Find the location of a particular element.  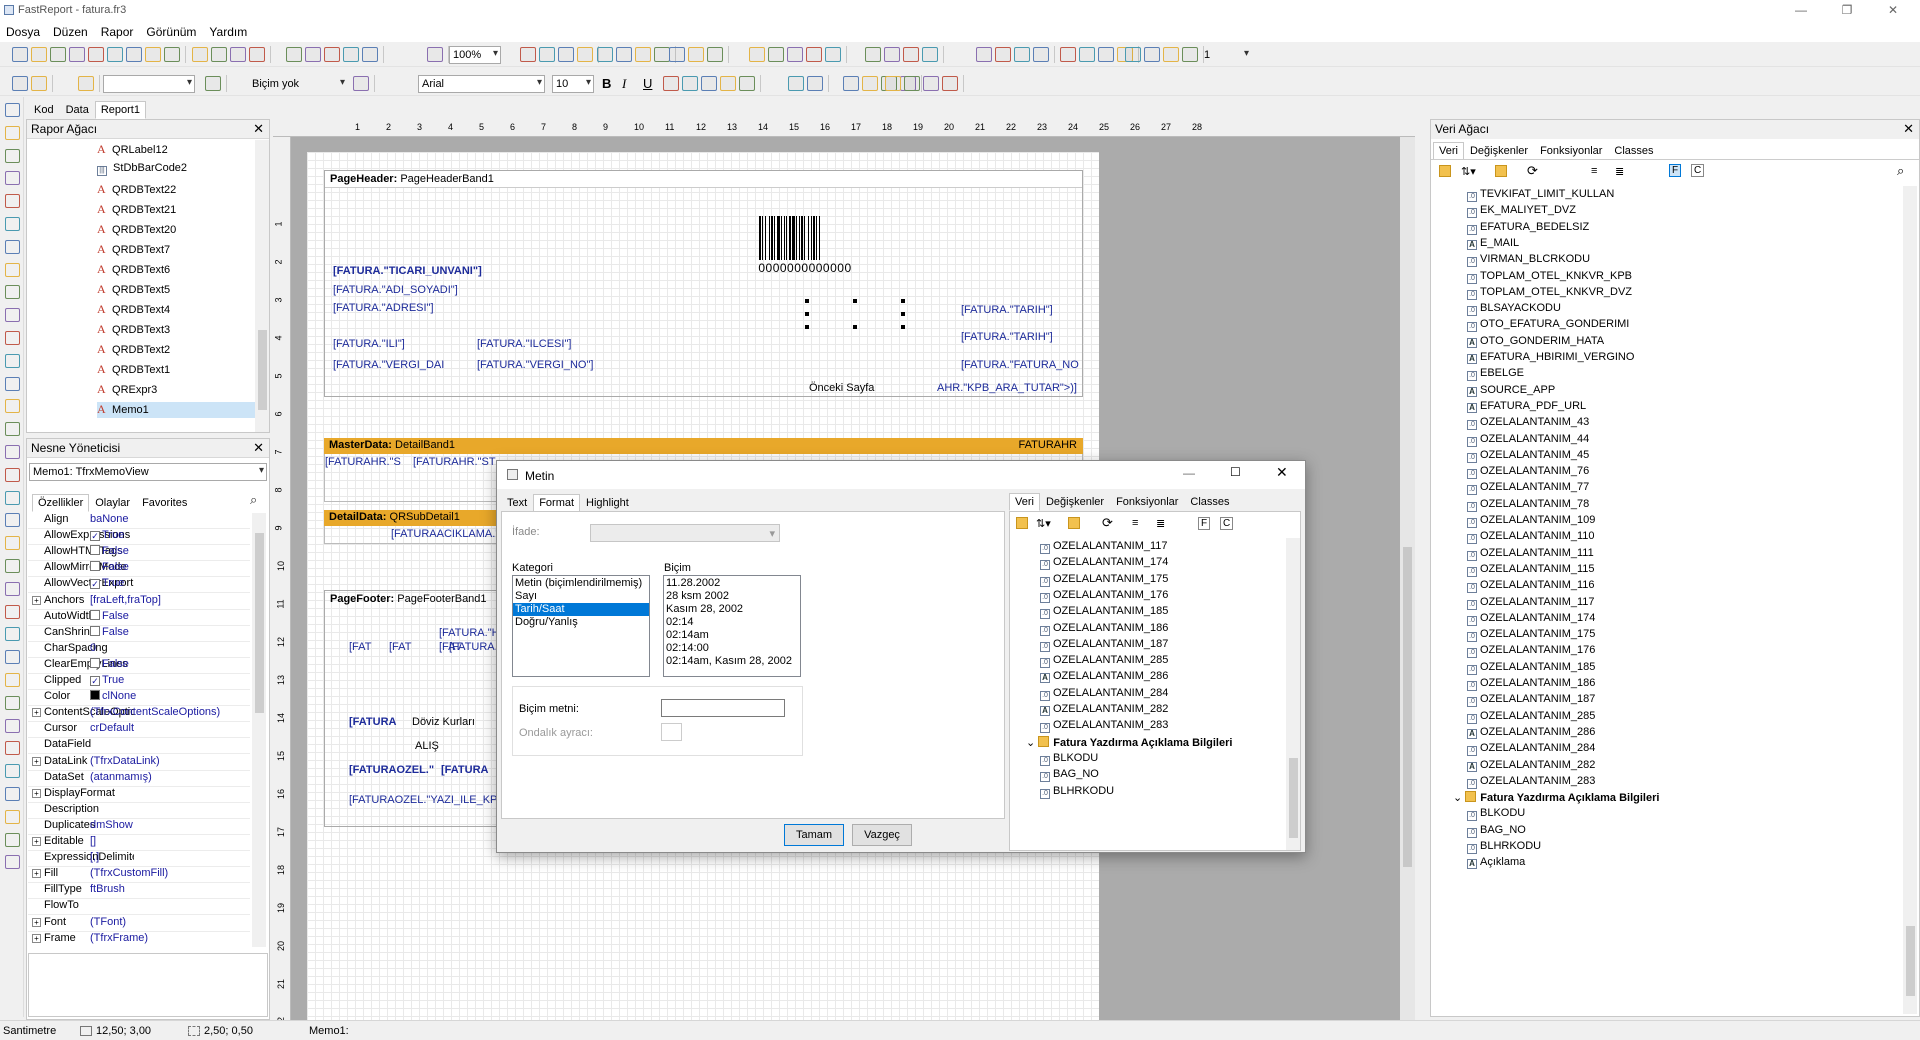

tree-field-item: .0 OZELALANTANIM_116 is located at coordinates (1531, 587).